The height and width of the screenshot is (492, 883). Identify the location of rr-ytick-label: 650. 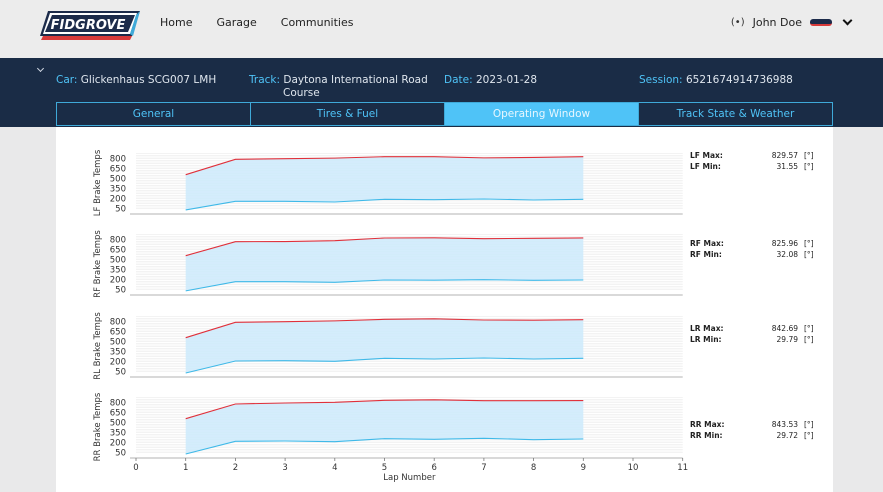
(118, 414).